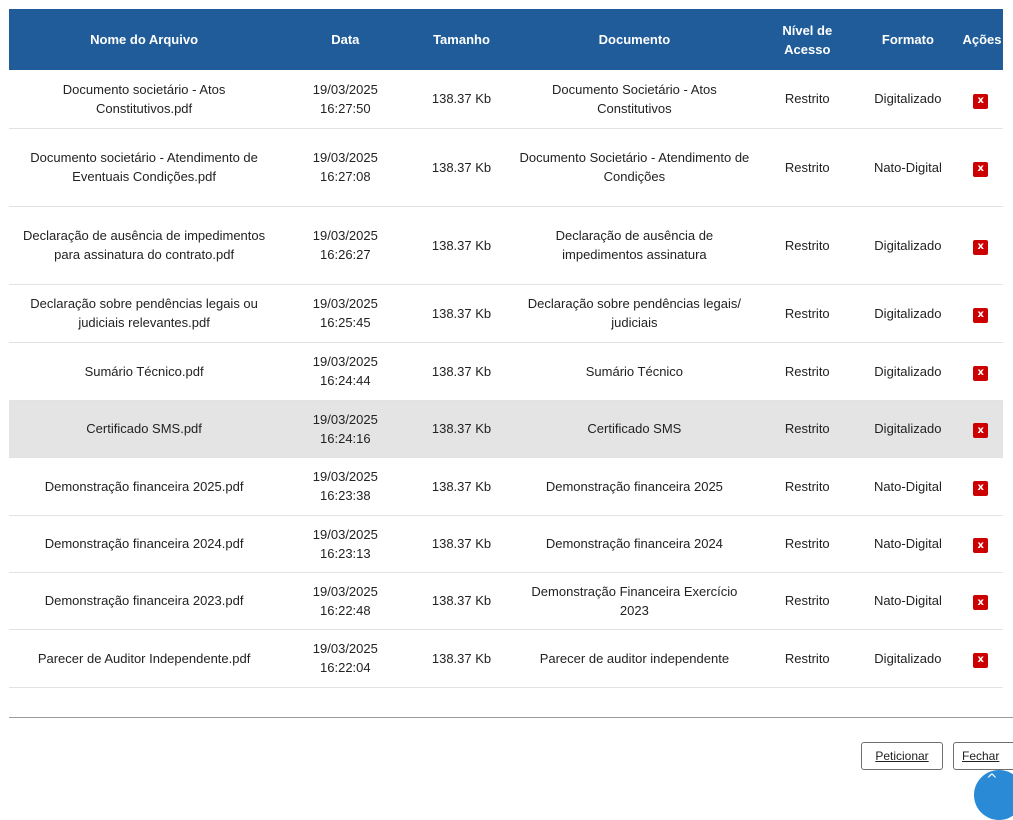 The width and height of the screenshot is (1013, 820). I want to click on header-nivel-line1: Nível de, so click(807, 30).